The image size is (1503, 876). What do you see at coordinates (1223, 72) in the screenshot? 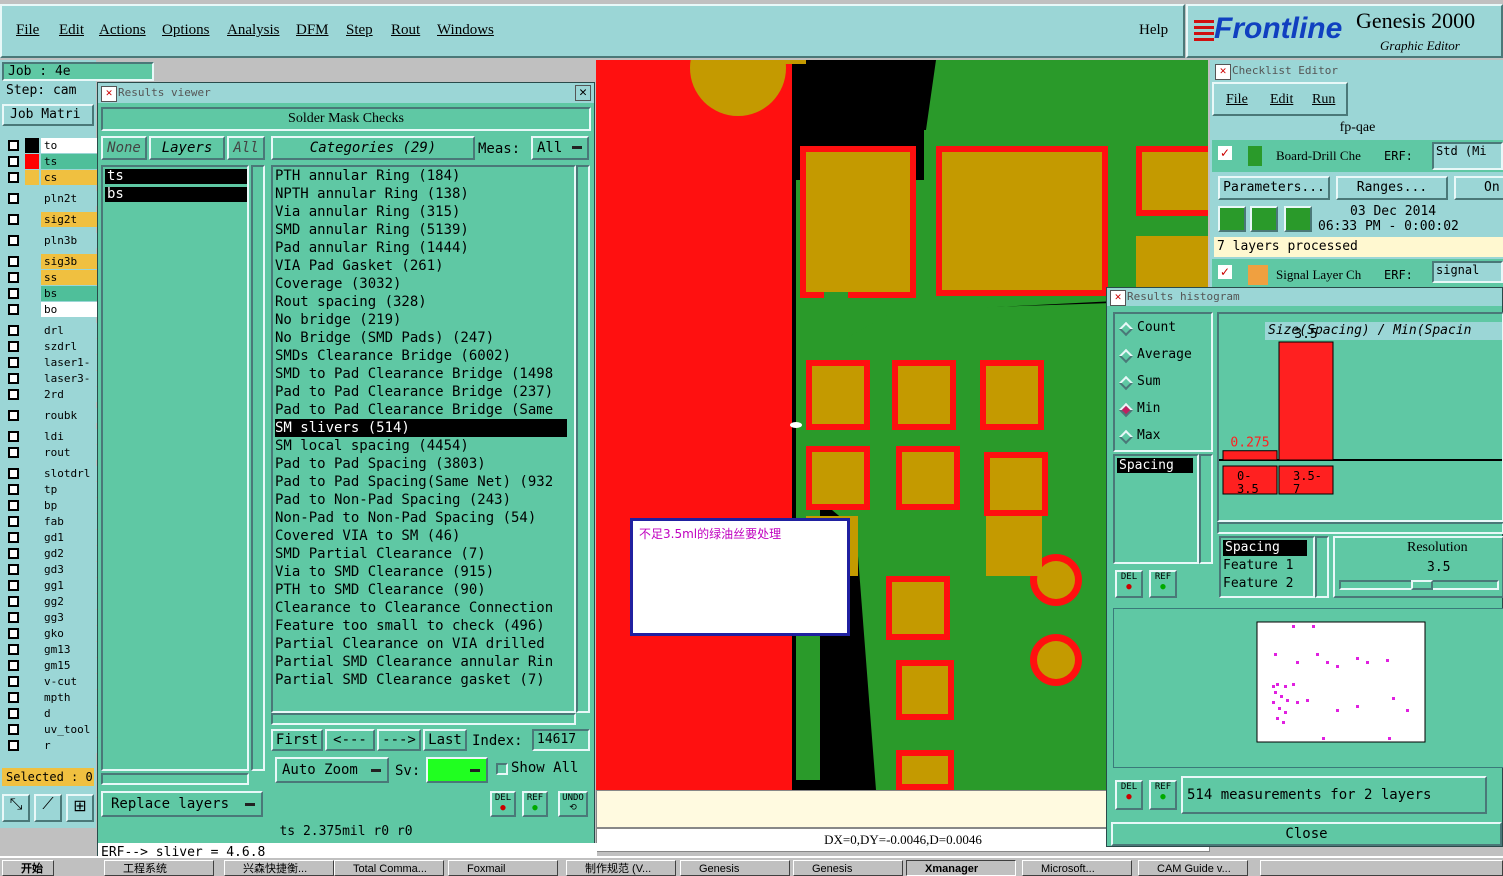
I see `window-menu-icon: ✕` at bounding box center [1223, 72].